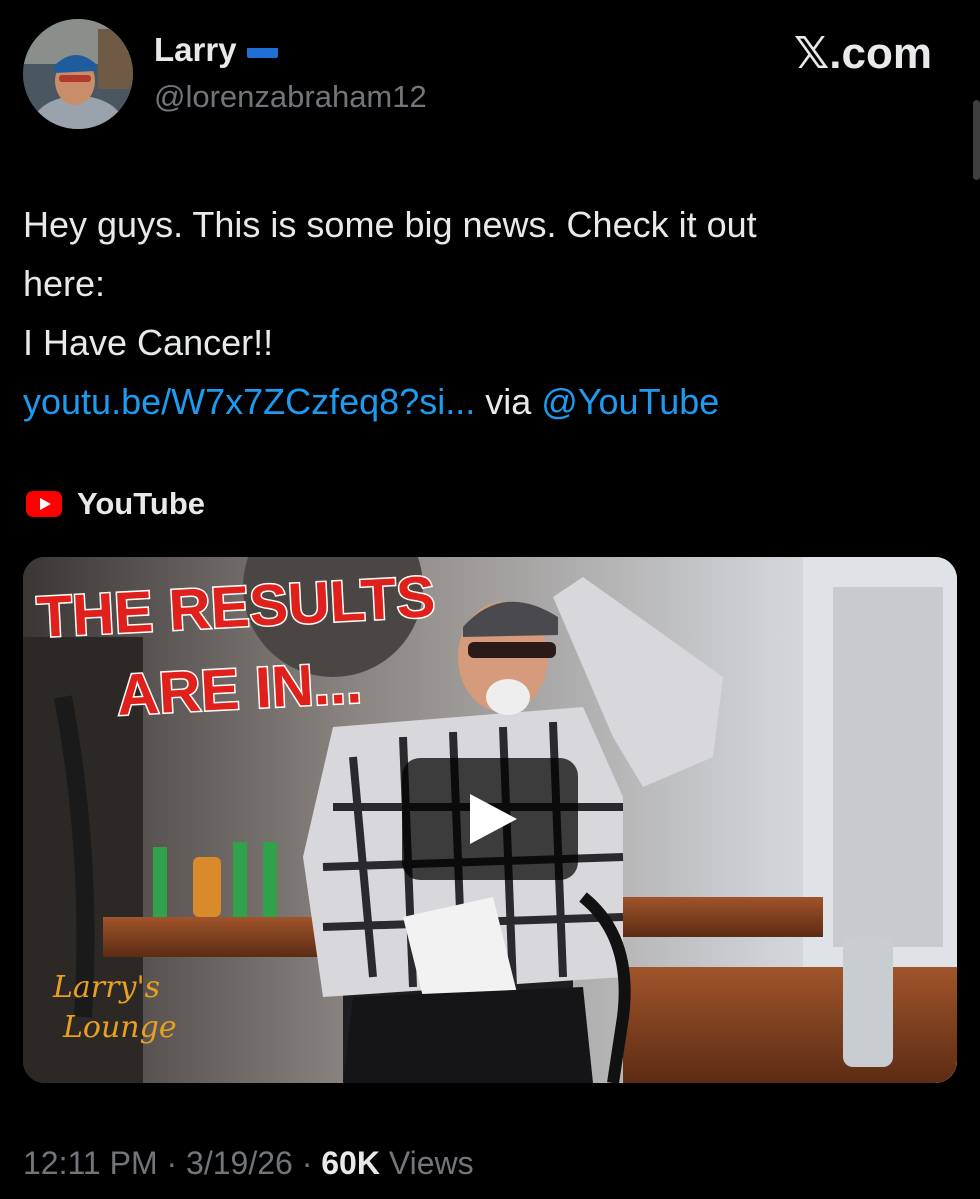  What do you see at coordinates (483, 401) in the screenshot?
I see `tweet-line-4: youtu.be/W7x7ZCzfeq8?si... via @YouTube` at bounding box center [483, 401].